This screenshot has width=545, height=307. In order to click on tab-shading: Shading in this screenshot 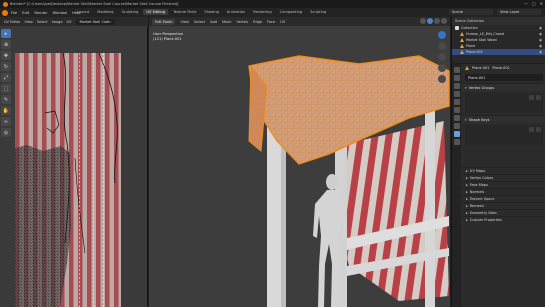, I will do `click(211, 12)`.